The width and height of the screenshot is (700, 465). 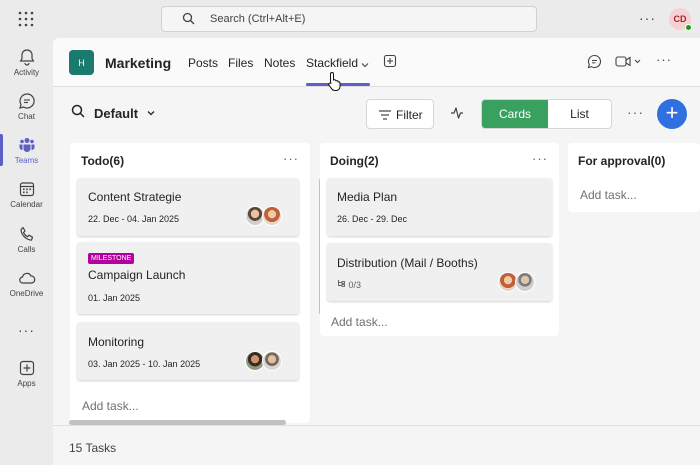 I want to click on rail-item-activity: Activity, so click(x=26, y=63).